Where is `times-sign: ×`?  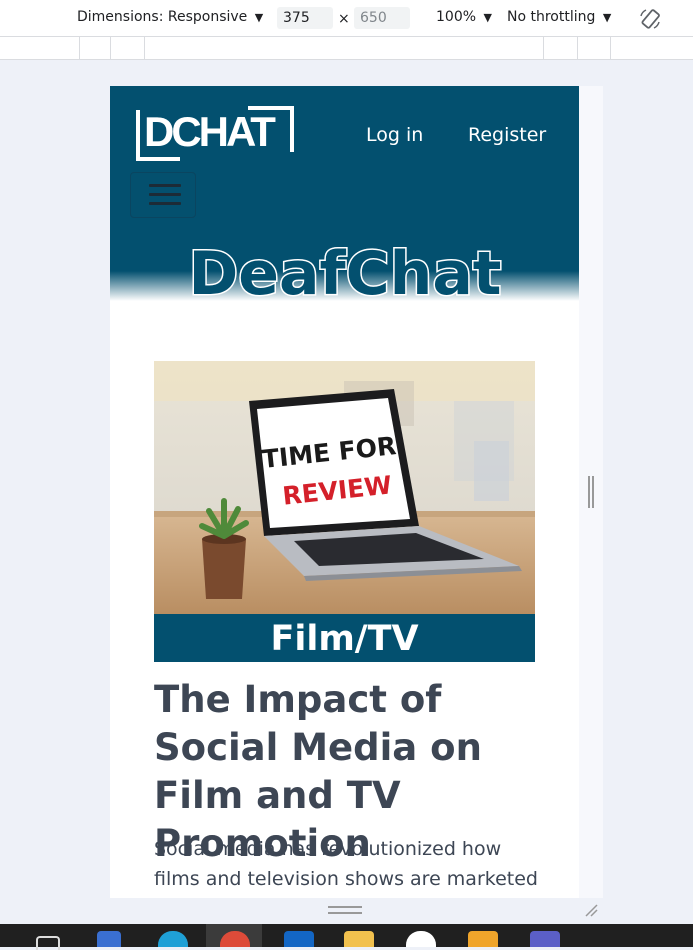 times-sign: × is located at coordinates (344, 19).